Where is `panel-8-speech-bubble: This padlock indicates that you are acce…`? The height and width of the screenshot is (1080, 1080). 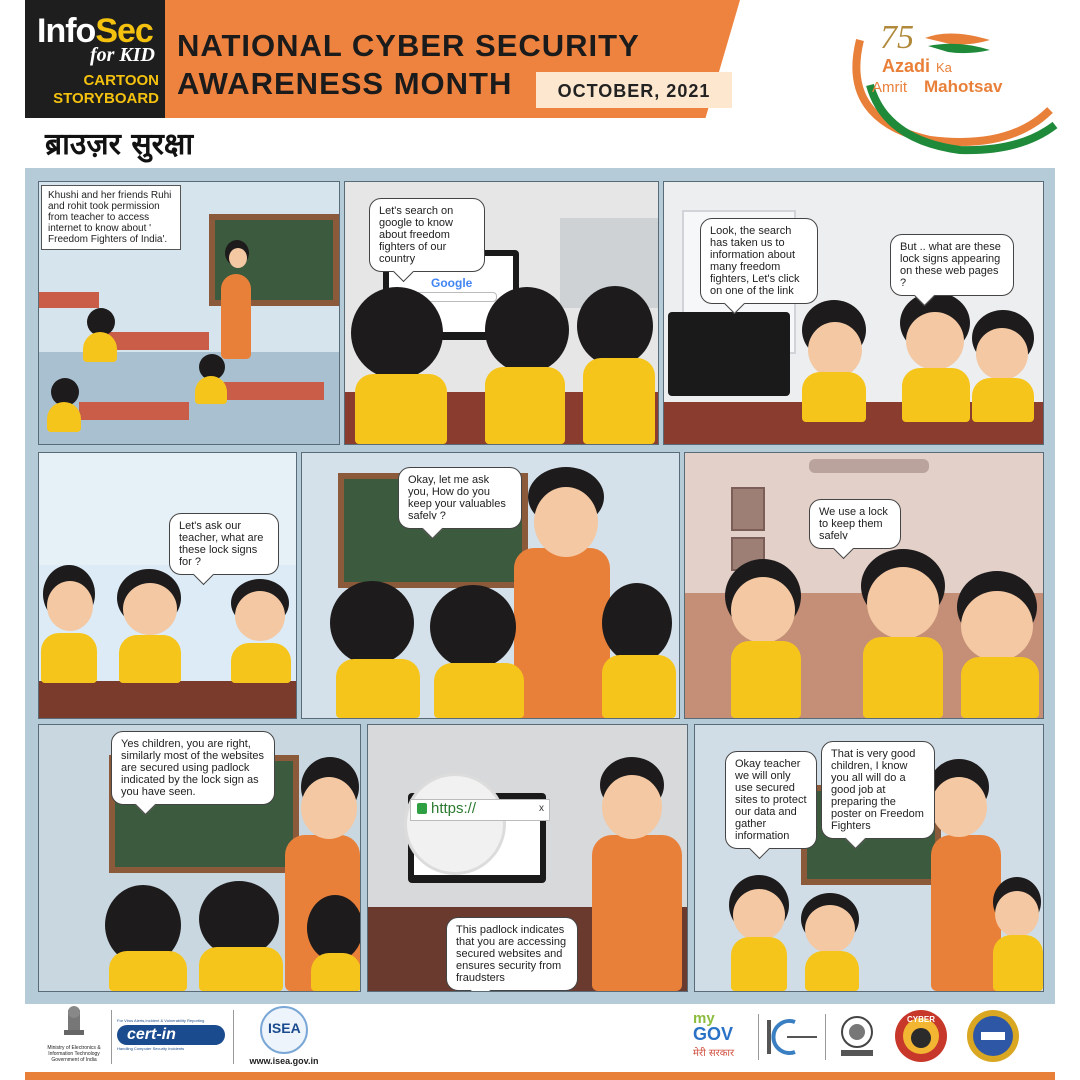
panel-8-speech-bubble: This padlock indicates that you are acce… is located at coordinates (512, 954).